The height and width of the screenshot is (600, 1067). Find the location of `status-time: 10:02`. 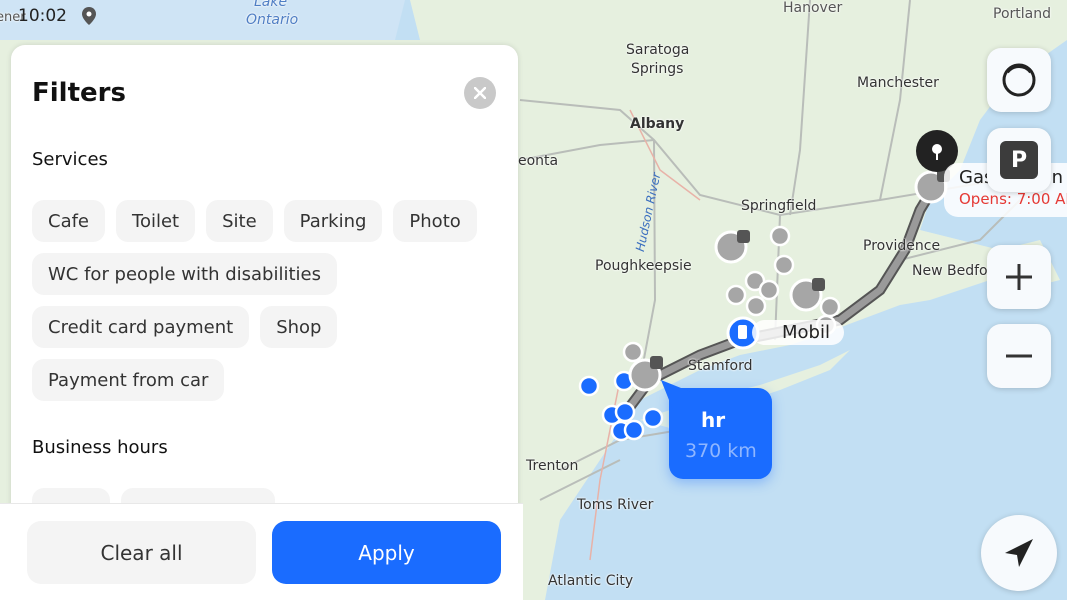

status-time: 10:02 is located at coordinates (42, 16).